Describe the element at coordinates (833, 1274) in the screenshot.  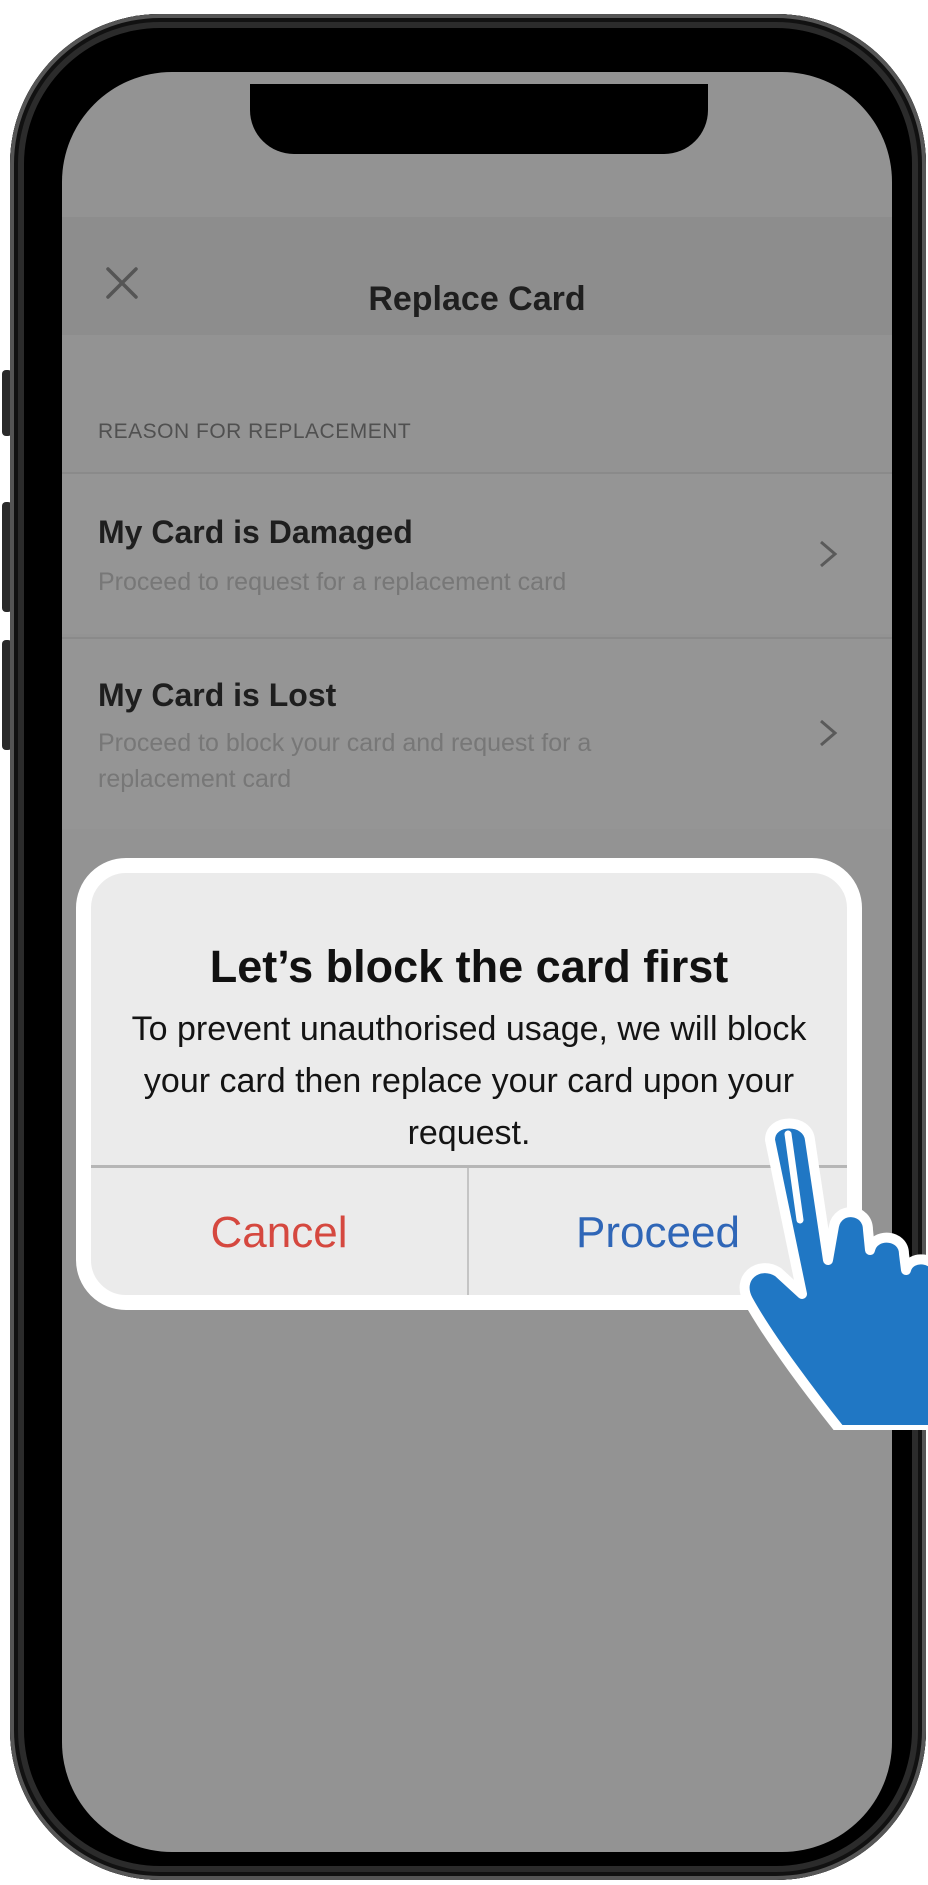
I see `pointing-hand-icon` at that location.